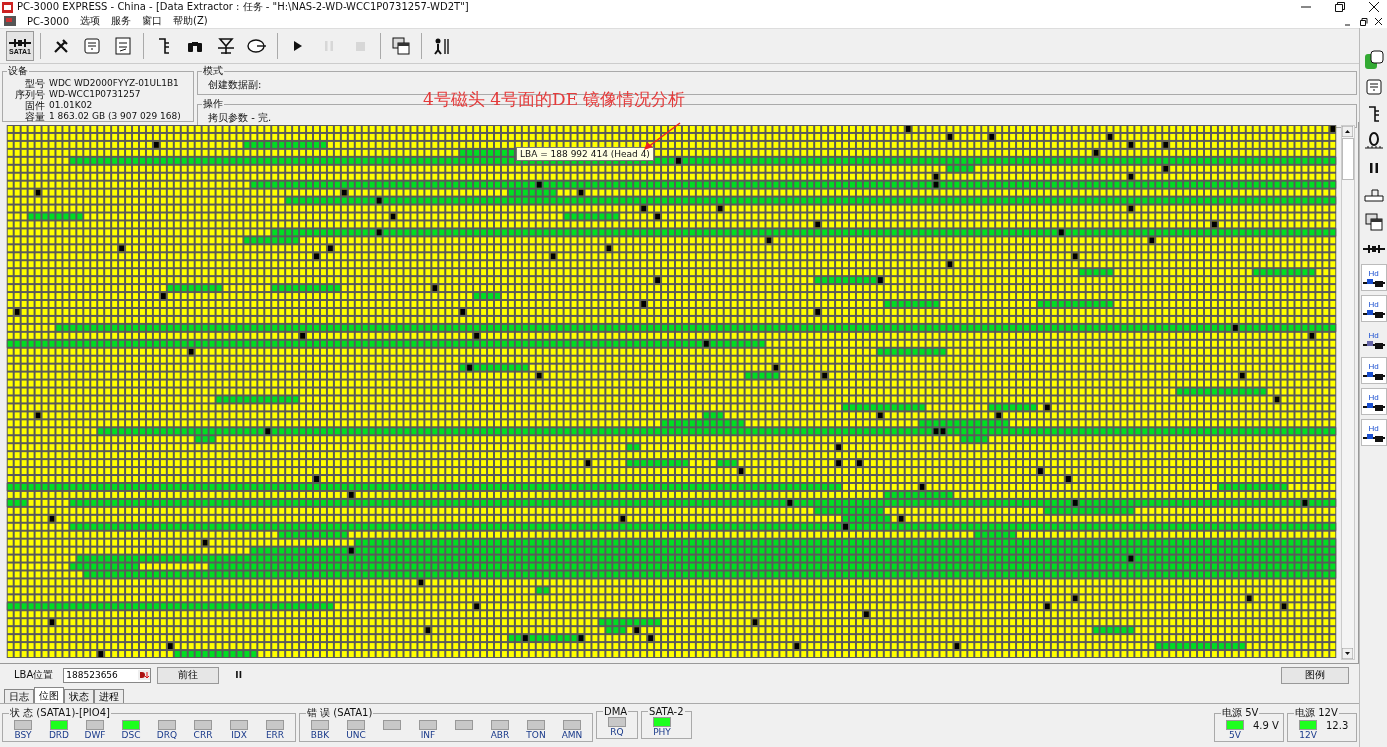 This screenshot has height=747, width=1387. Describe the element at coordinates (1308, 735) in the screenshot. I see `led-label: 12V` at that location.